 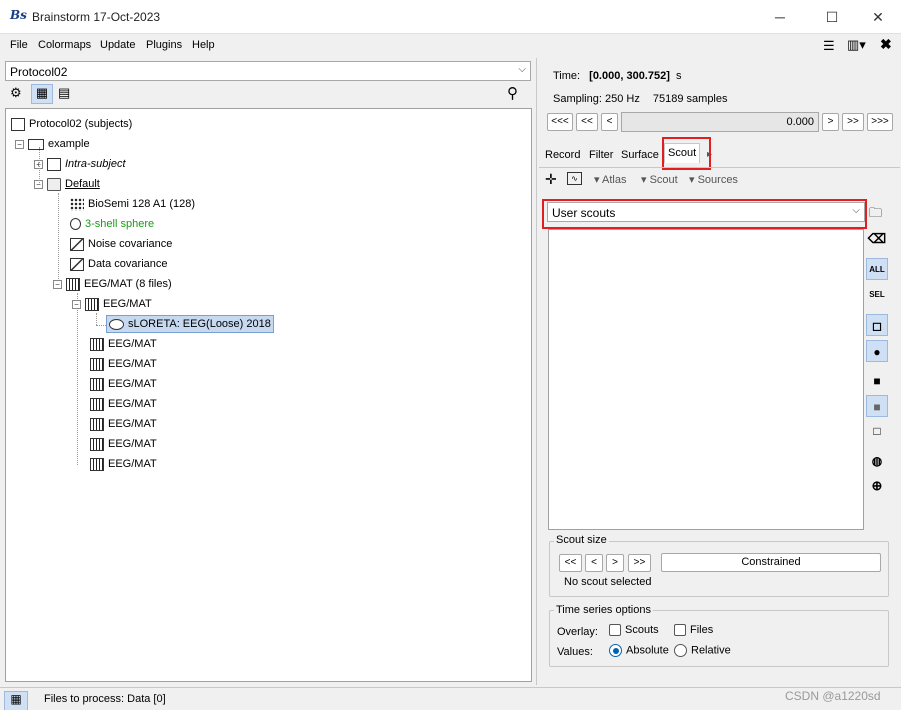 I want to click on no-fill-icon: □, so click(x=877, y=431).